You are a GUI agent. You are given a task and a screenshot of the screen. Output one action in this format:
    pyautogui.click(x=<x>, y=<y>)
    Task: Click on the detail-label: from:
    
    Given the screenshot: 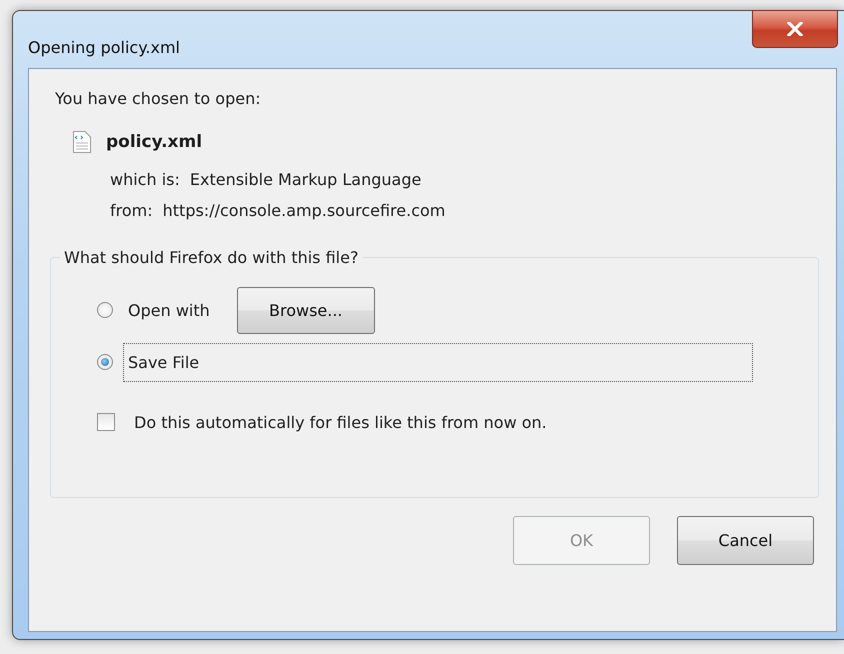 What is the action you would take?
    pyautogui.click(x=131, y=210)
    